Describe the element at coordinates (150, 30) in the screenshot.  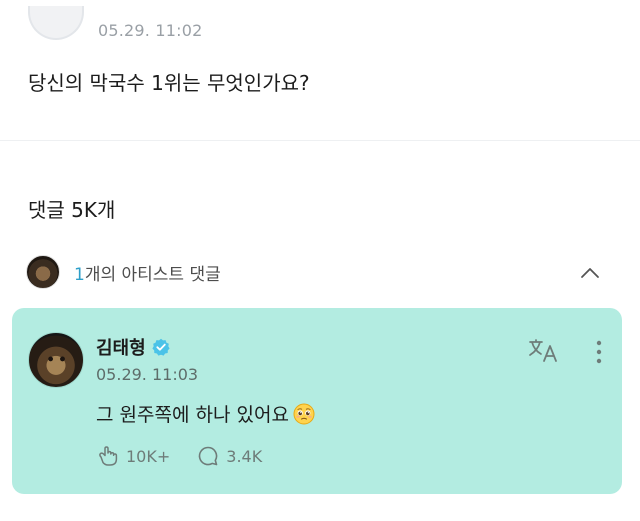
I see `post-date: 05.29. 11:02` at that location.